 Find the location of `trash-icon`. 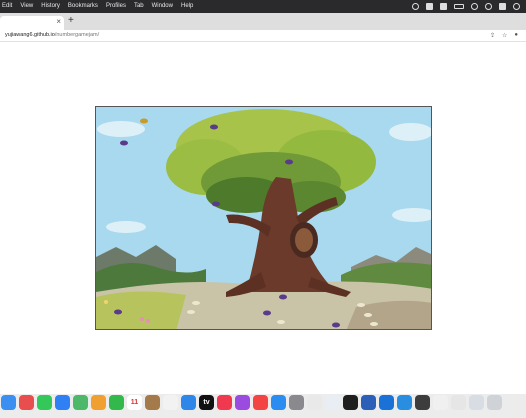

trash-icon is located at coordinates (494, 402).